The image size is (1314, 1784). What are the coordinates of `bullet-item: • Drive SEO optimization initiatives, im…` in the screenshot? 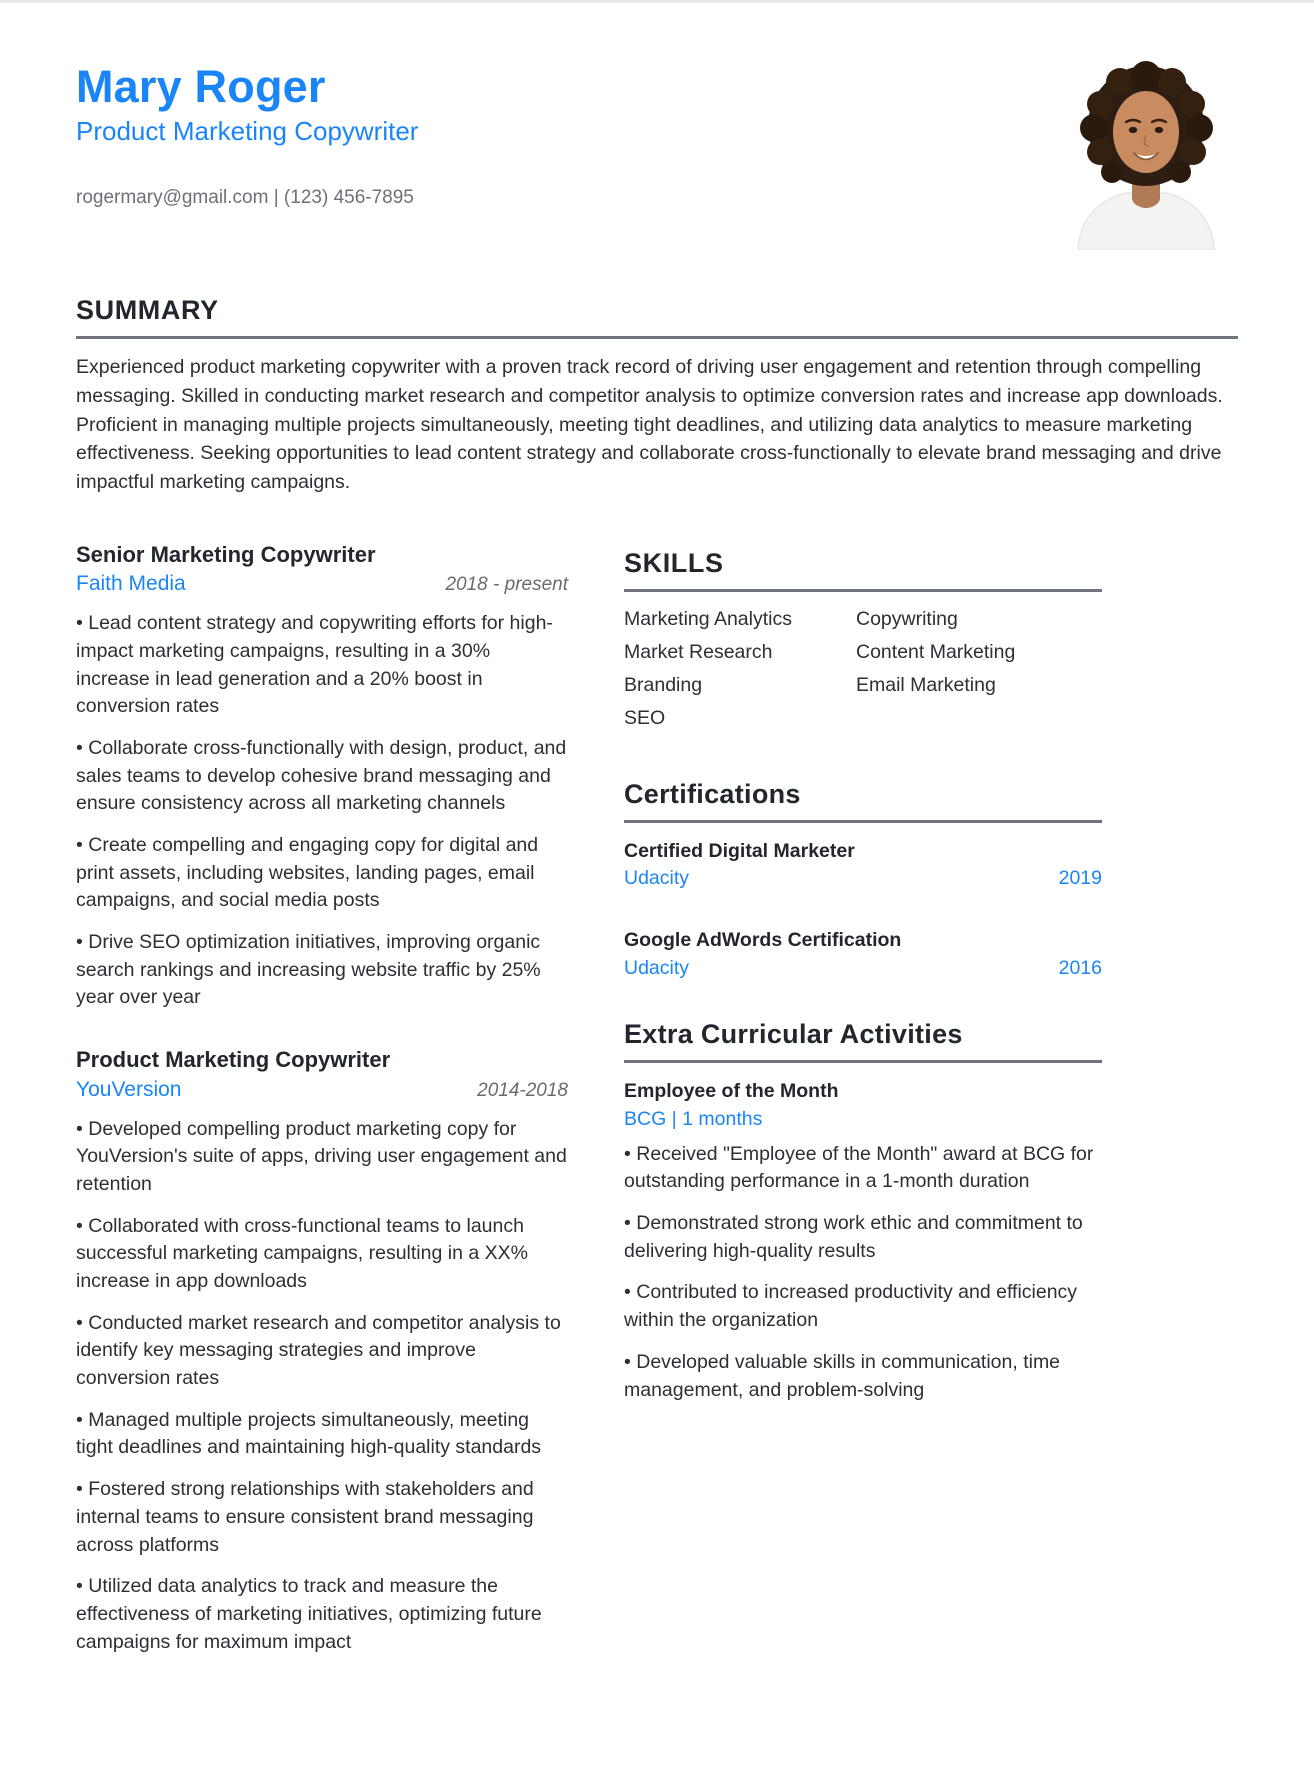 It's located at (308, 970).